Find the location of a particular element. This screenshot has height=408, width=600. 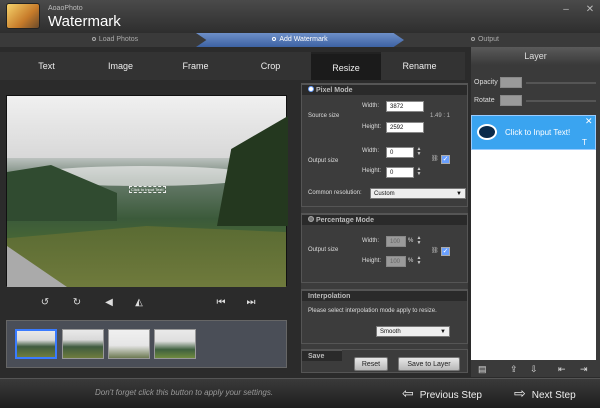

tab-frame: Frame is located at coordinates (195, 66).